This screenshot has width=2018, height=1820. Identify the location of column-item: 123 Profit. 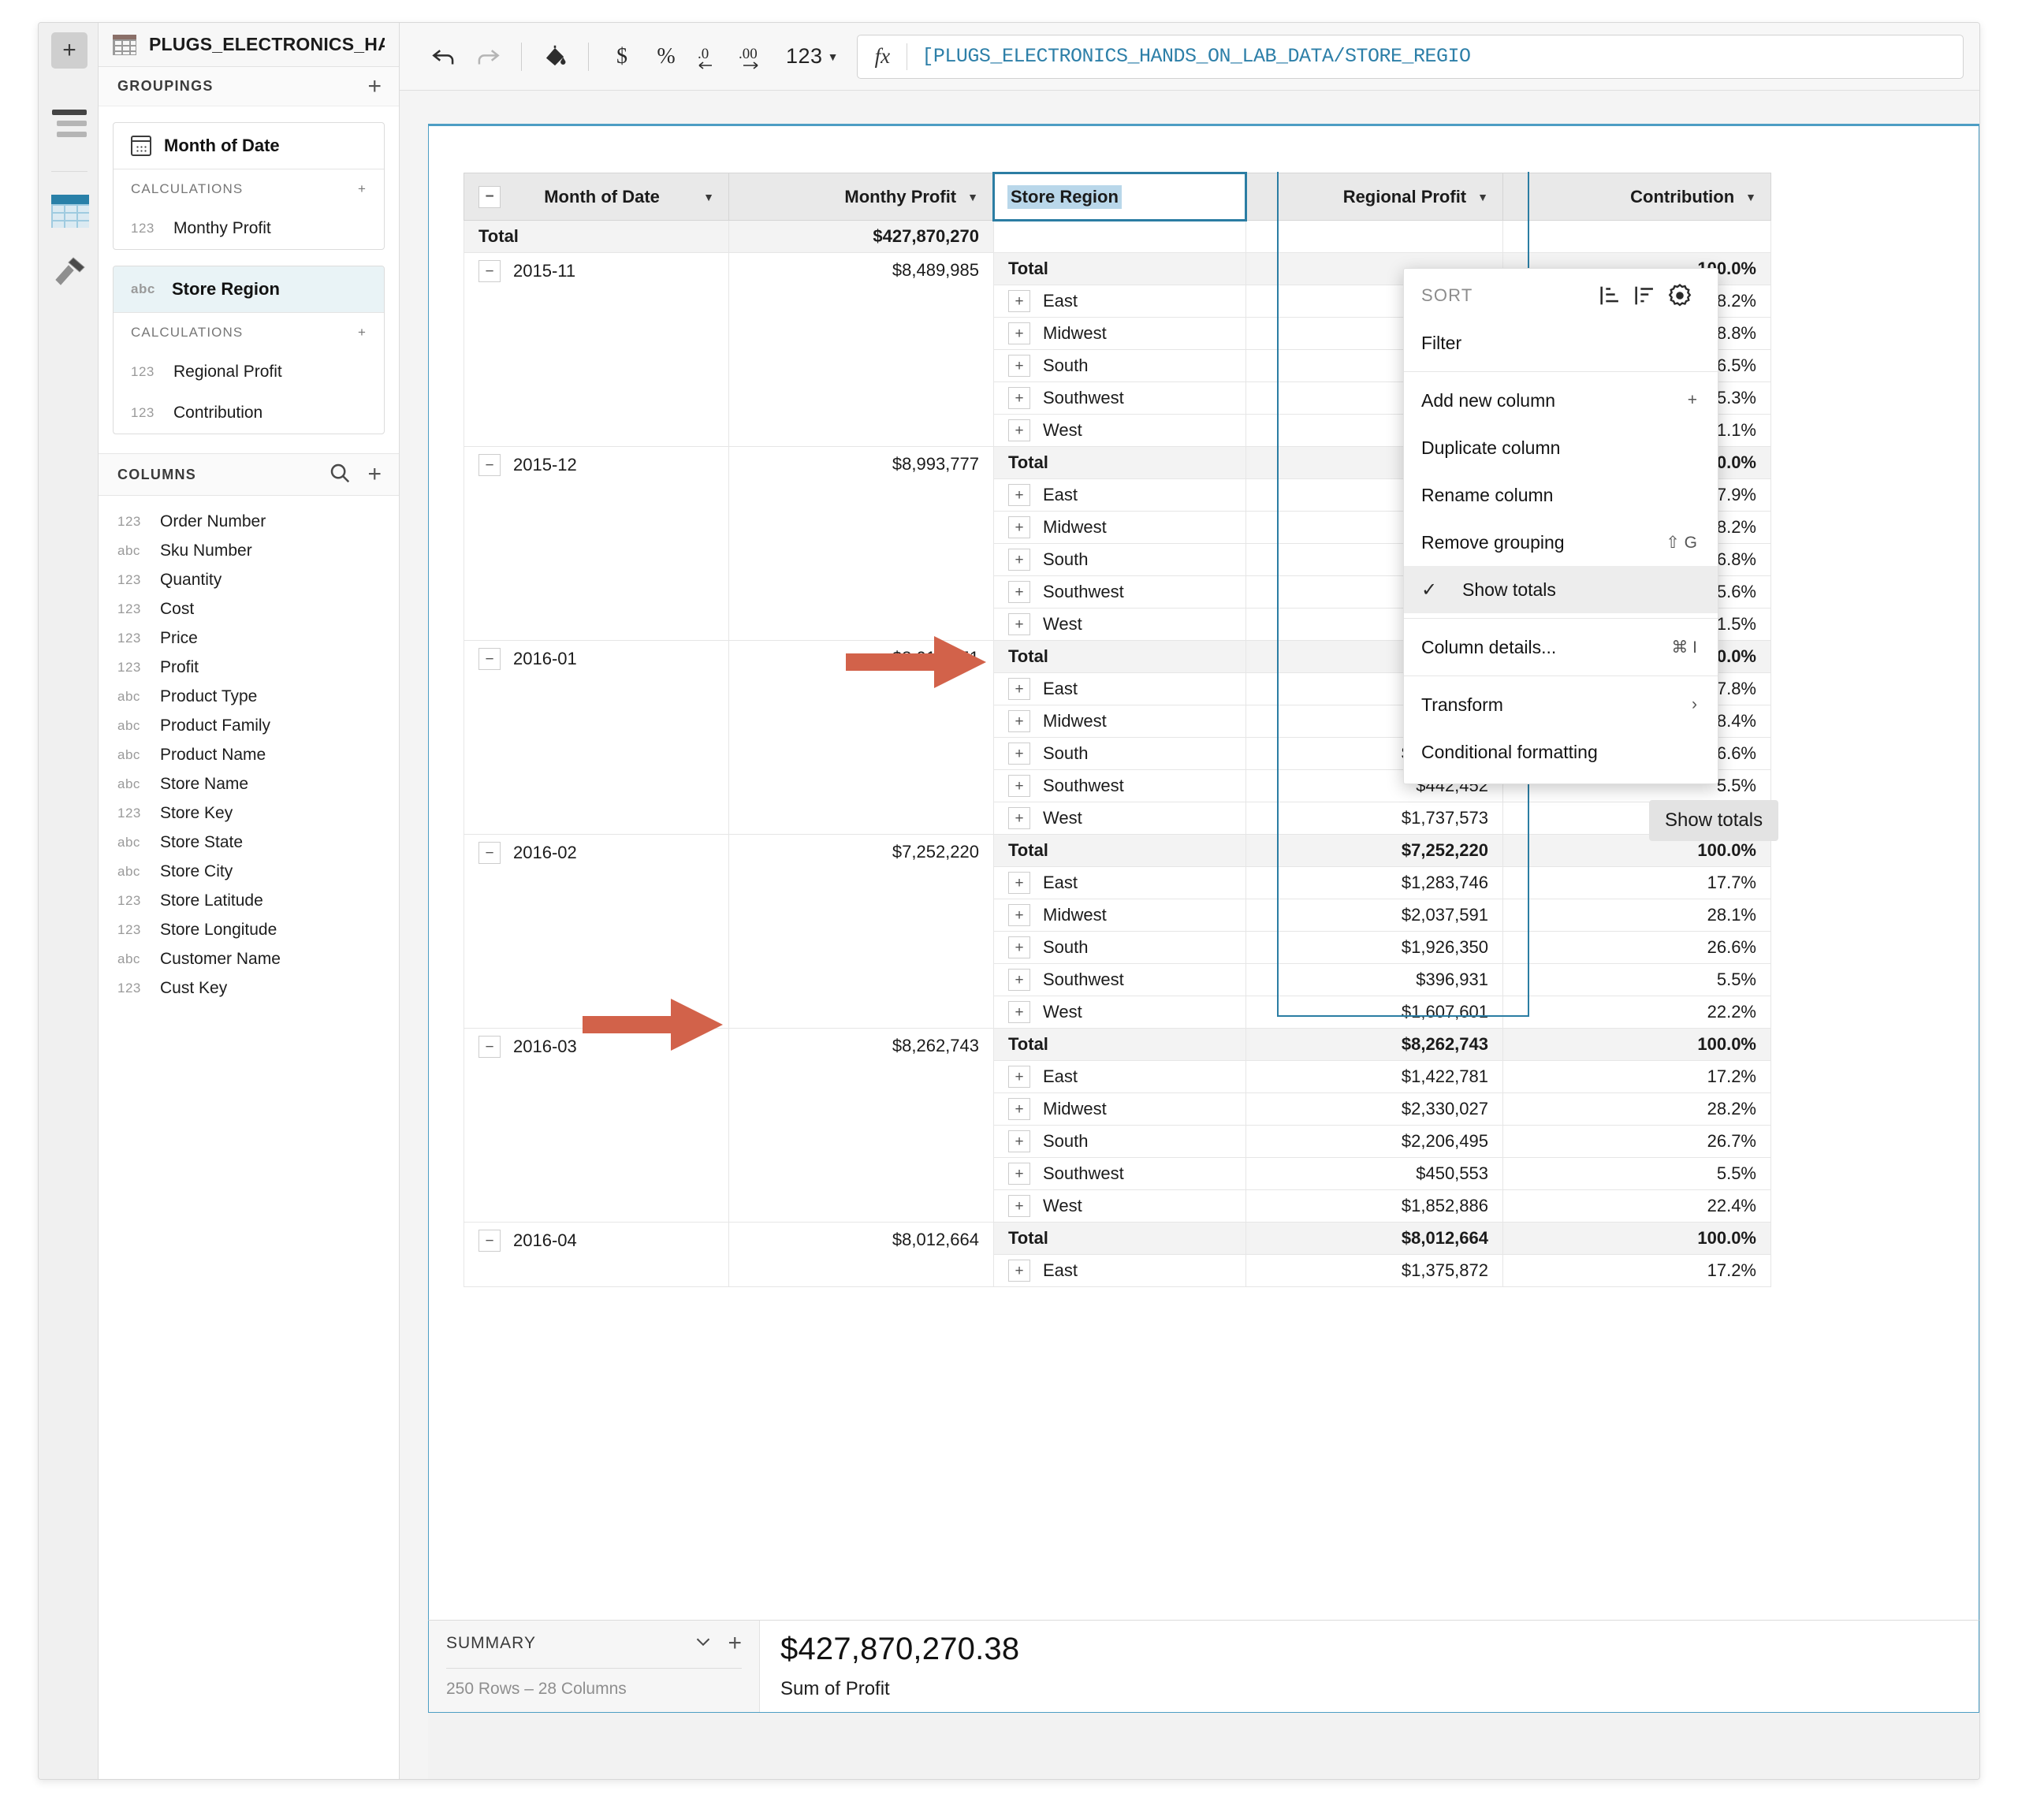
(249, 667).